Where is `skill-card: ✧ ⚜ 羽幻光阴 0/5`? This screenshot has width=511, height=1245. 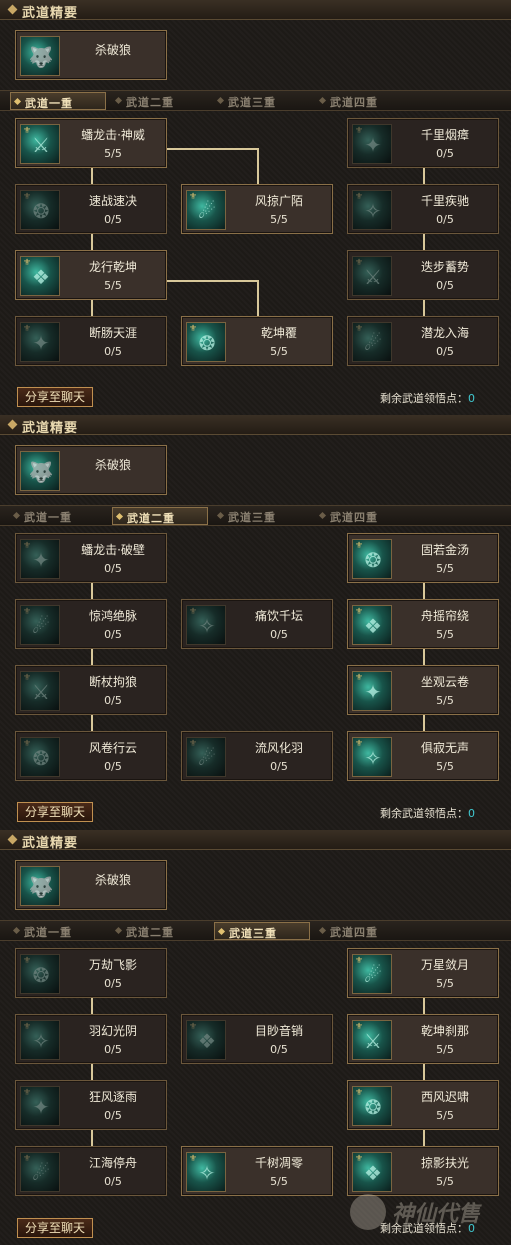
skill-card: ✧ ⚜ 羽幻光阴 0/5 is located at coordinates (91, 1039).